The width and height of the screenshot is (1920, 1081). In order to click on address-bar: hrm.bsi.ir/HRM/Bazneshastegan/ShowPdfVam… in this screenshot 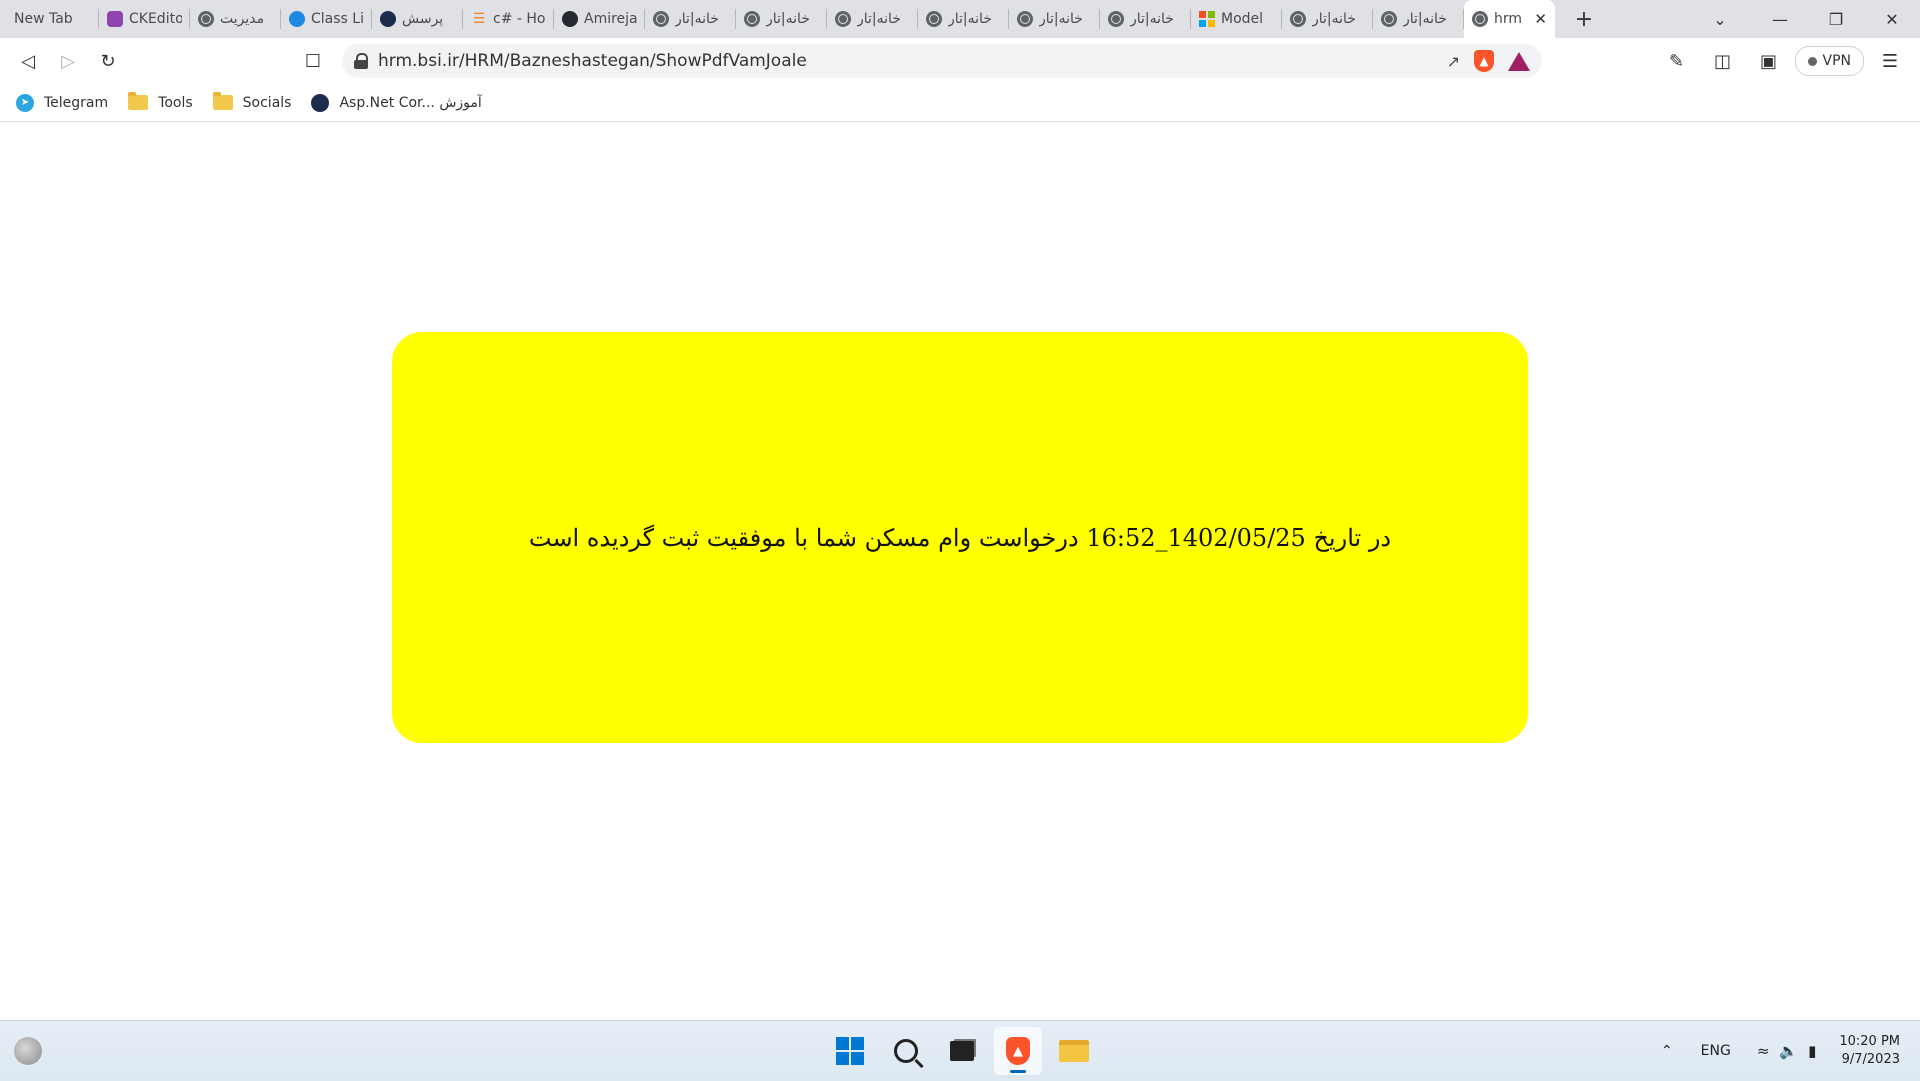, I will do `click(942, 61)`.